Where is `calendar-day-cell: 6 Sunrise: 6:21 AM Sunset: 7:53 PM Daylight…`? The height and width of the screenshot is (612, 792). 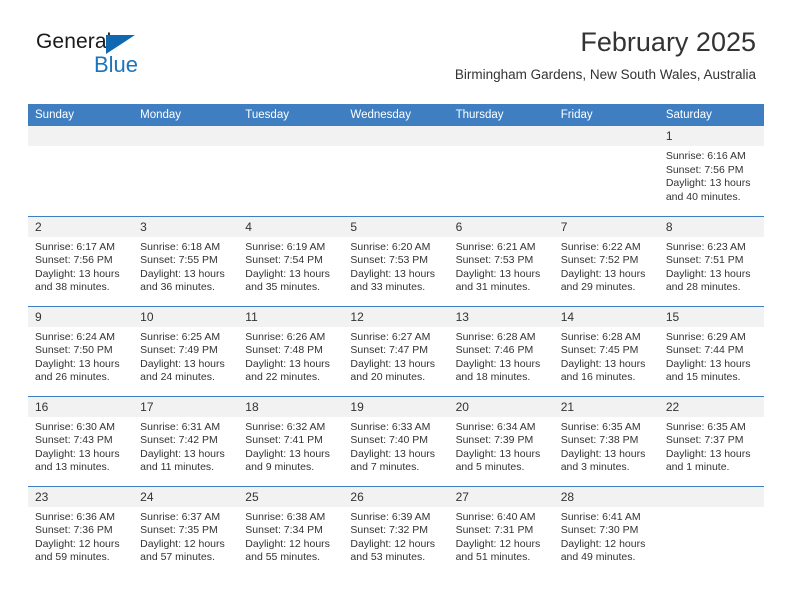
calendar-day-cell: 6 Sunrise: 6:21 AM Sunset: 7:53 PM Daylight… is located at coordinates (501, 260).